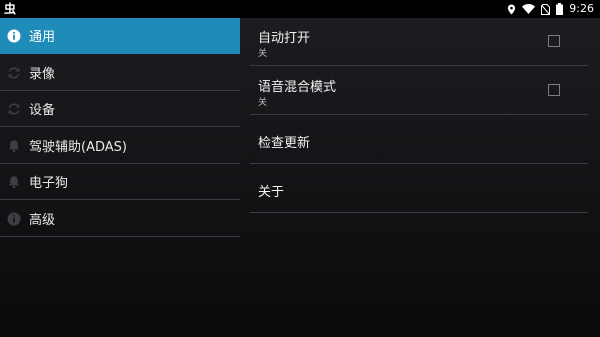  I want to click on category-label: 驾驶辅助(ADAS), so click(78, 147).